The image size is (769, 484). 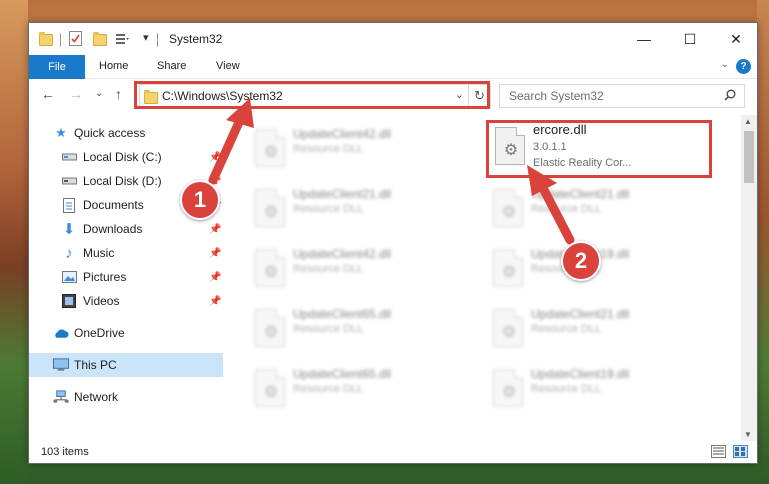 I want to click on sidebar-item-label: This PC, so click(x=95, y=365).